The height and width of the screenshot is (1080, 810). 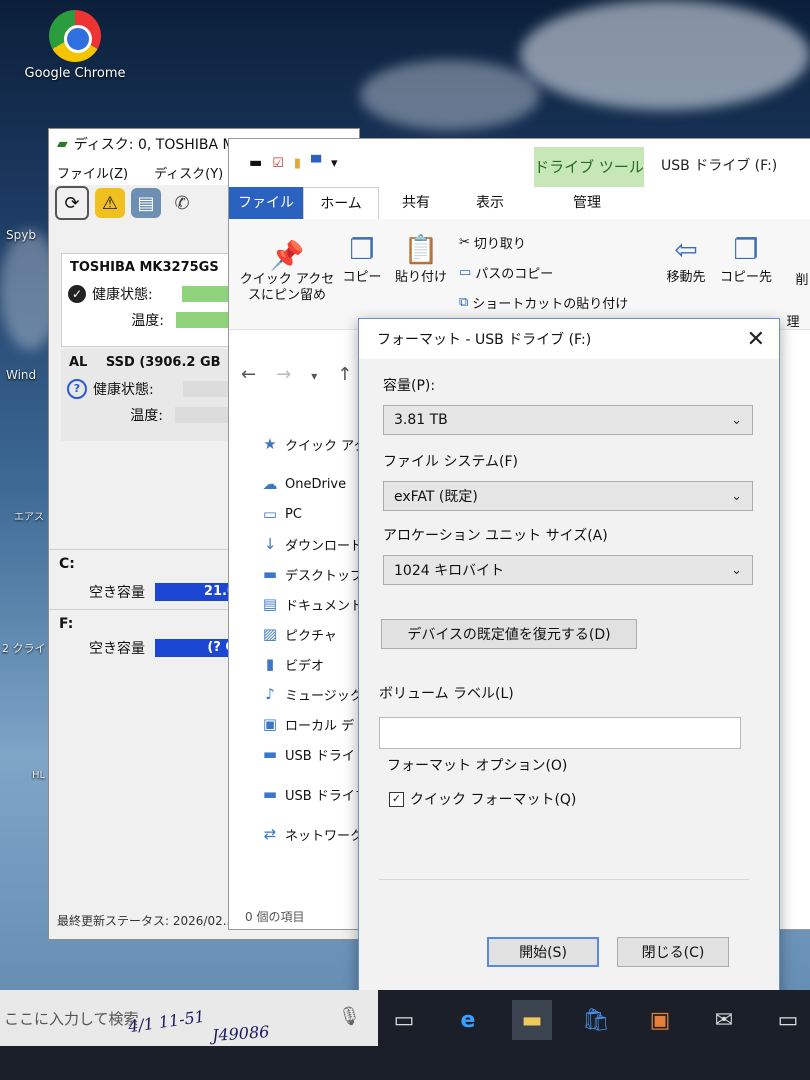 I want to click on close-icon: ✕, so click(x=756, y=339).